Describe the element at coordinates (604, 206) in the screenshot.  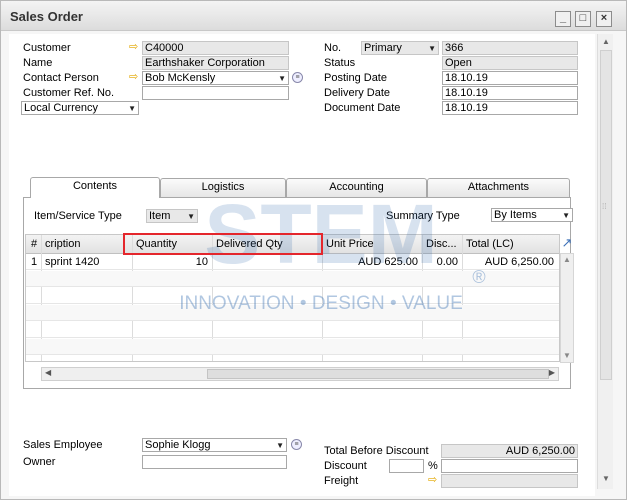
I see `grip-icon: ⁞⁞` at that location.